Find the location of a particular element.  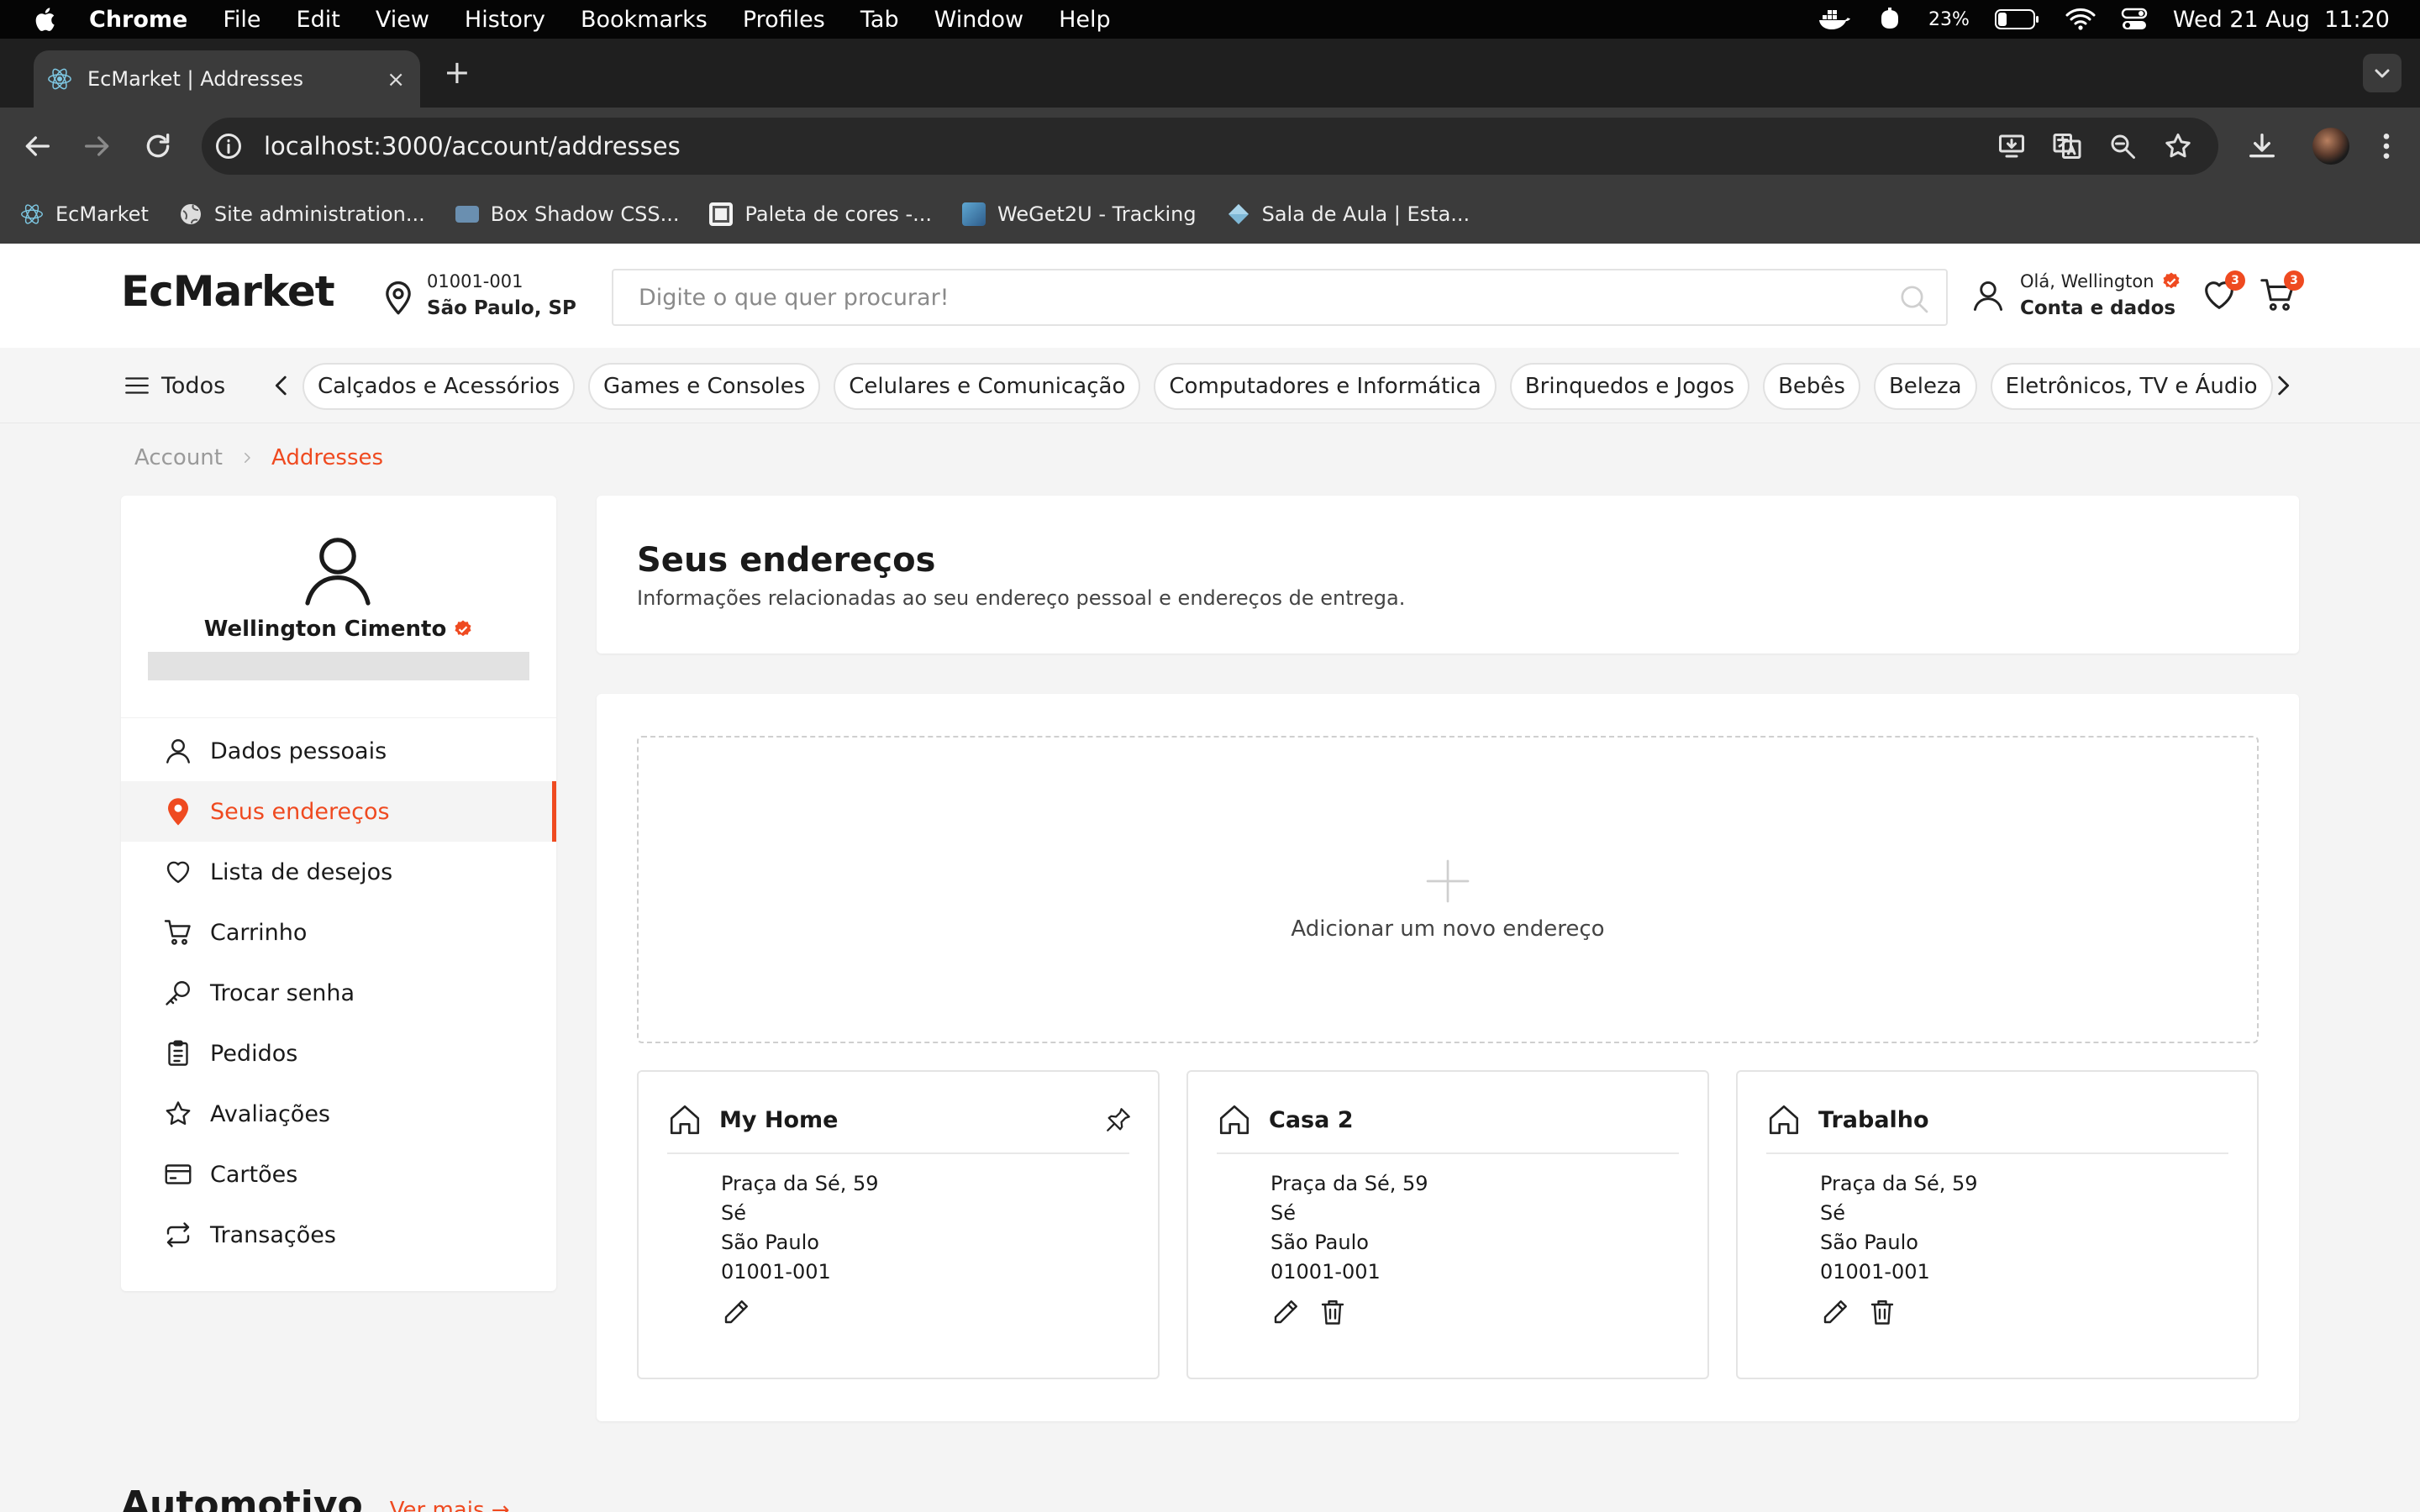

diamond-icon is located at coordinates (1238, 214).